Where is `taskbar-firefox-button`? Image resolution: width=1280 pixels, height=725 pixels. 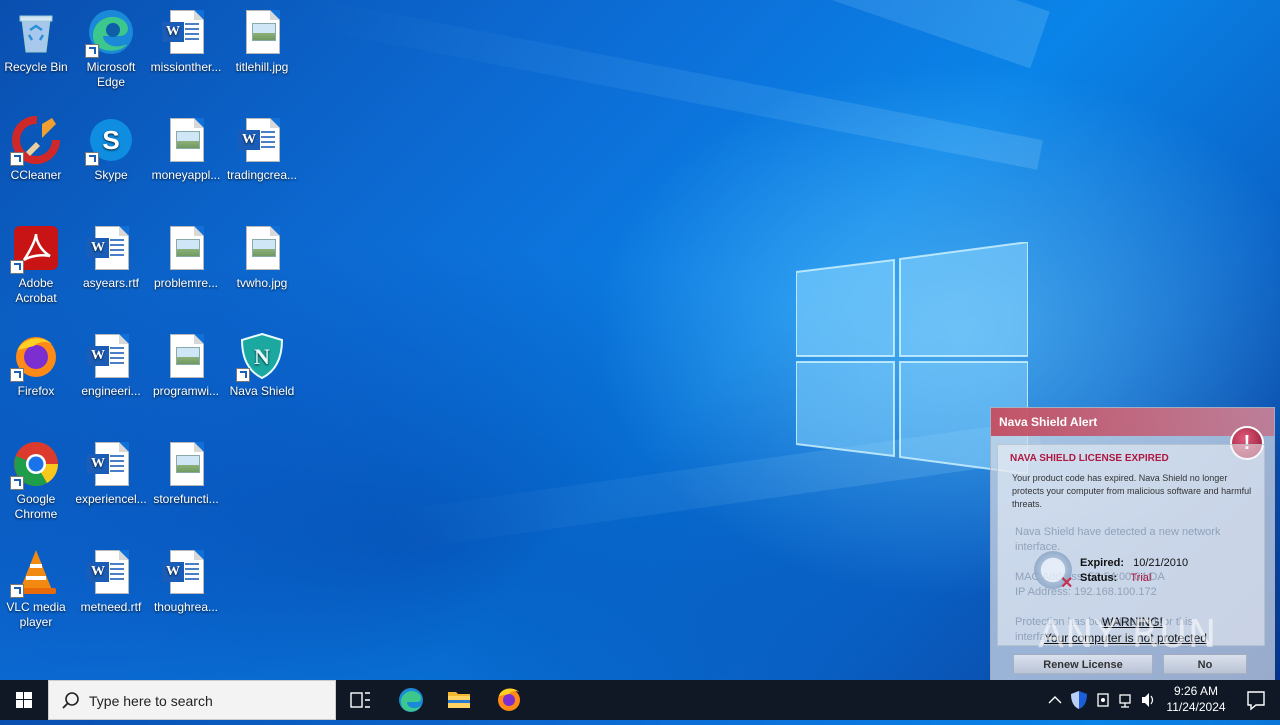 taskbar-firefox-button is located at coordinates (509, 700).